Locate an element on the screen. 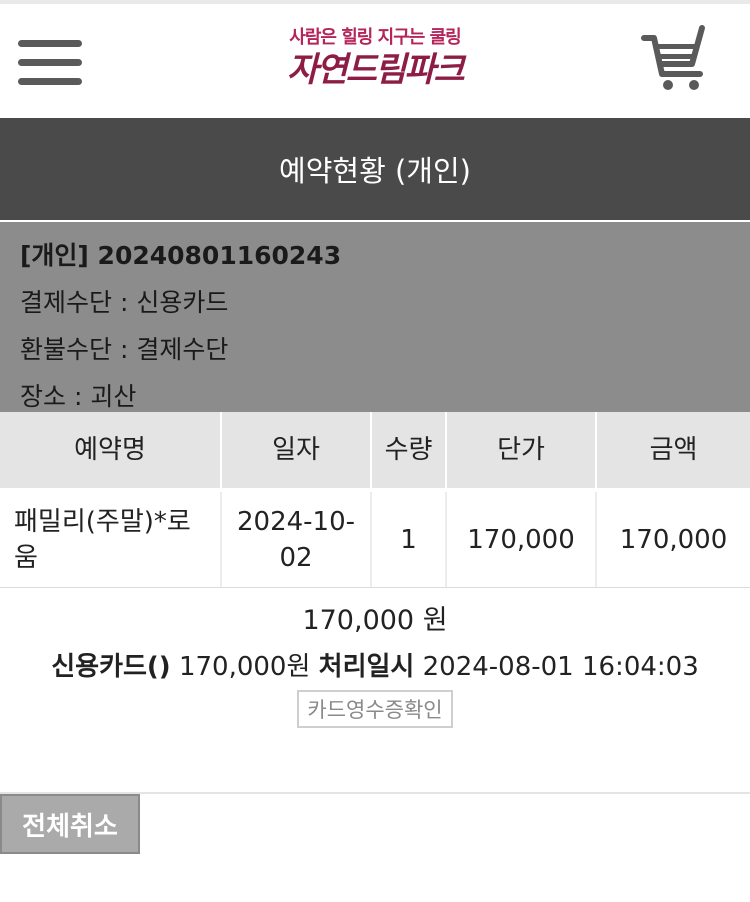 This screenshot has width=750, height=902. brand-name: 자연드림파크 is located at coordinates (376, 70).